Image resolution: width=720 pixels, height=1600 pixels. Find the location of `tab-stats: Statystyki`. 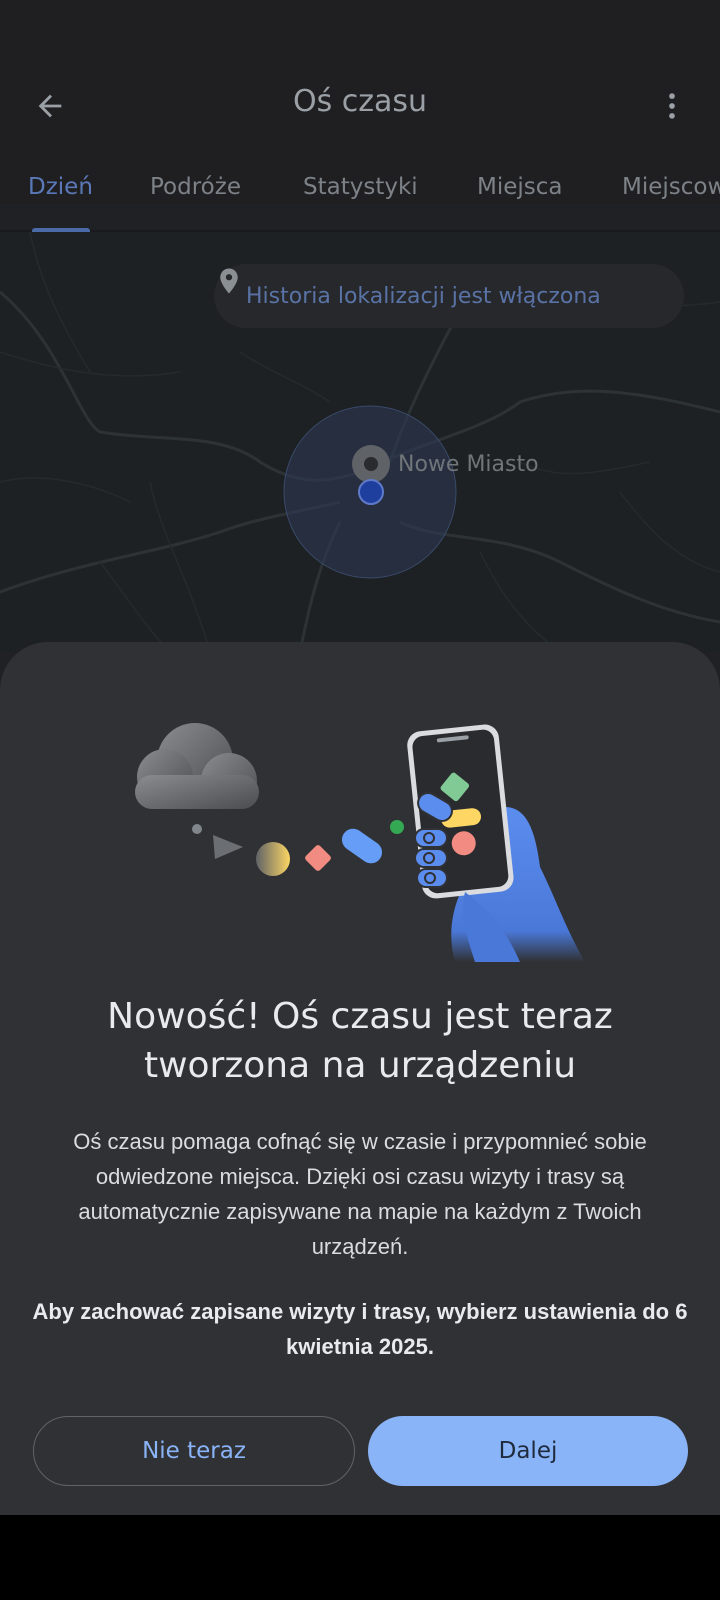

tab-stats: Statystyki is located at coordinates (360, 187).